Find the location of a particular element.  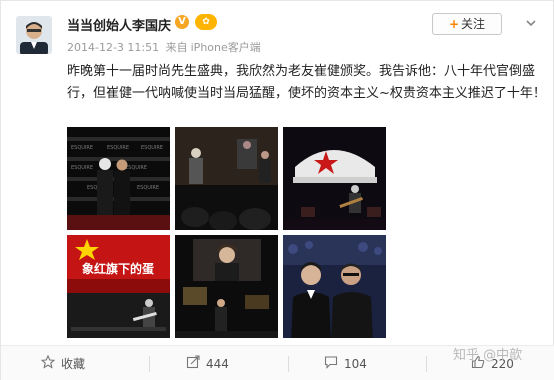

photo-stage-speaker is located at coordinates (226, 178).